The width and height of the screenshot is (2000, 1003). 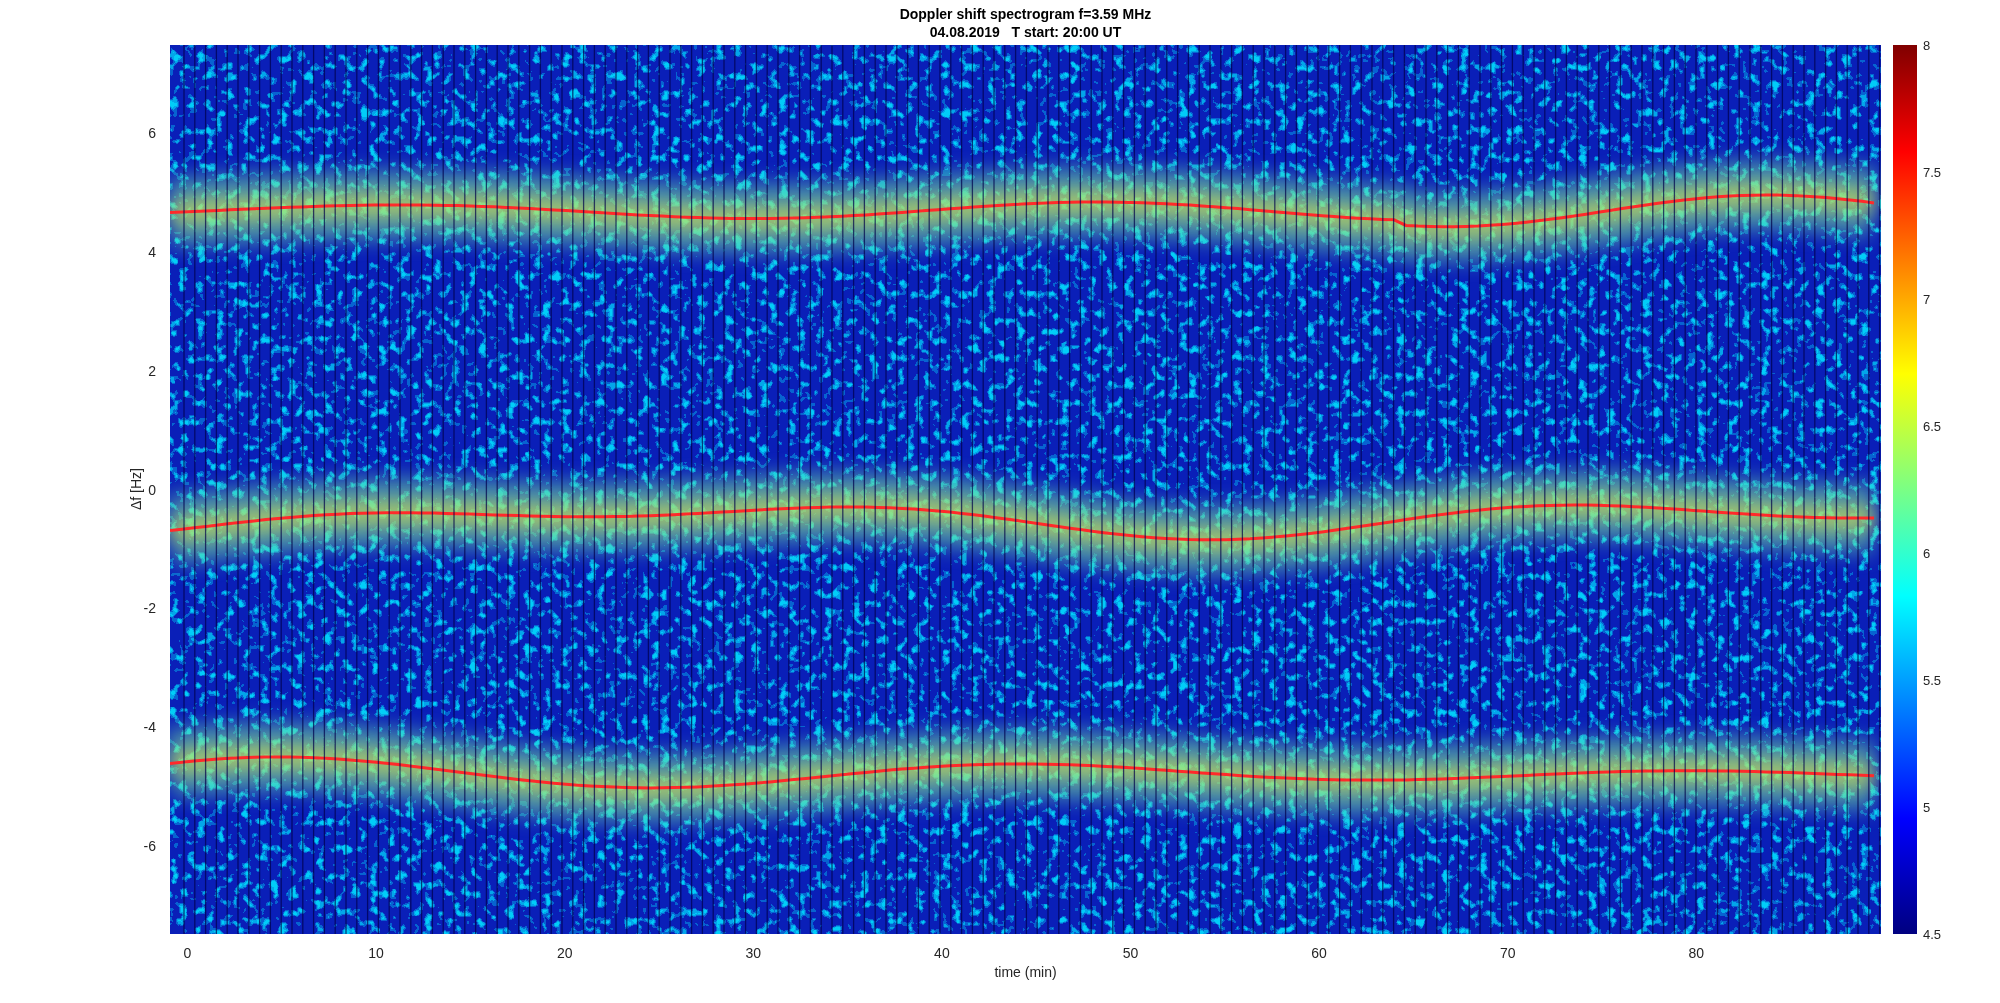 What do you see at coordinates (1507, 953) in the screenshot?
I see `x-tick-label: 70` at bounding box center [1507, 953].